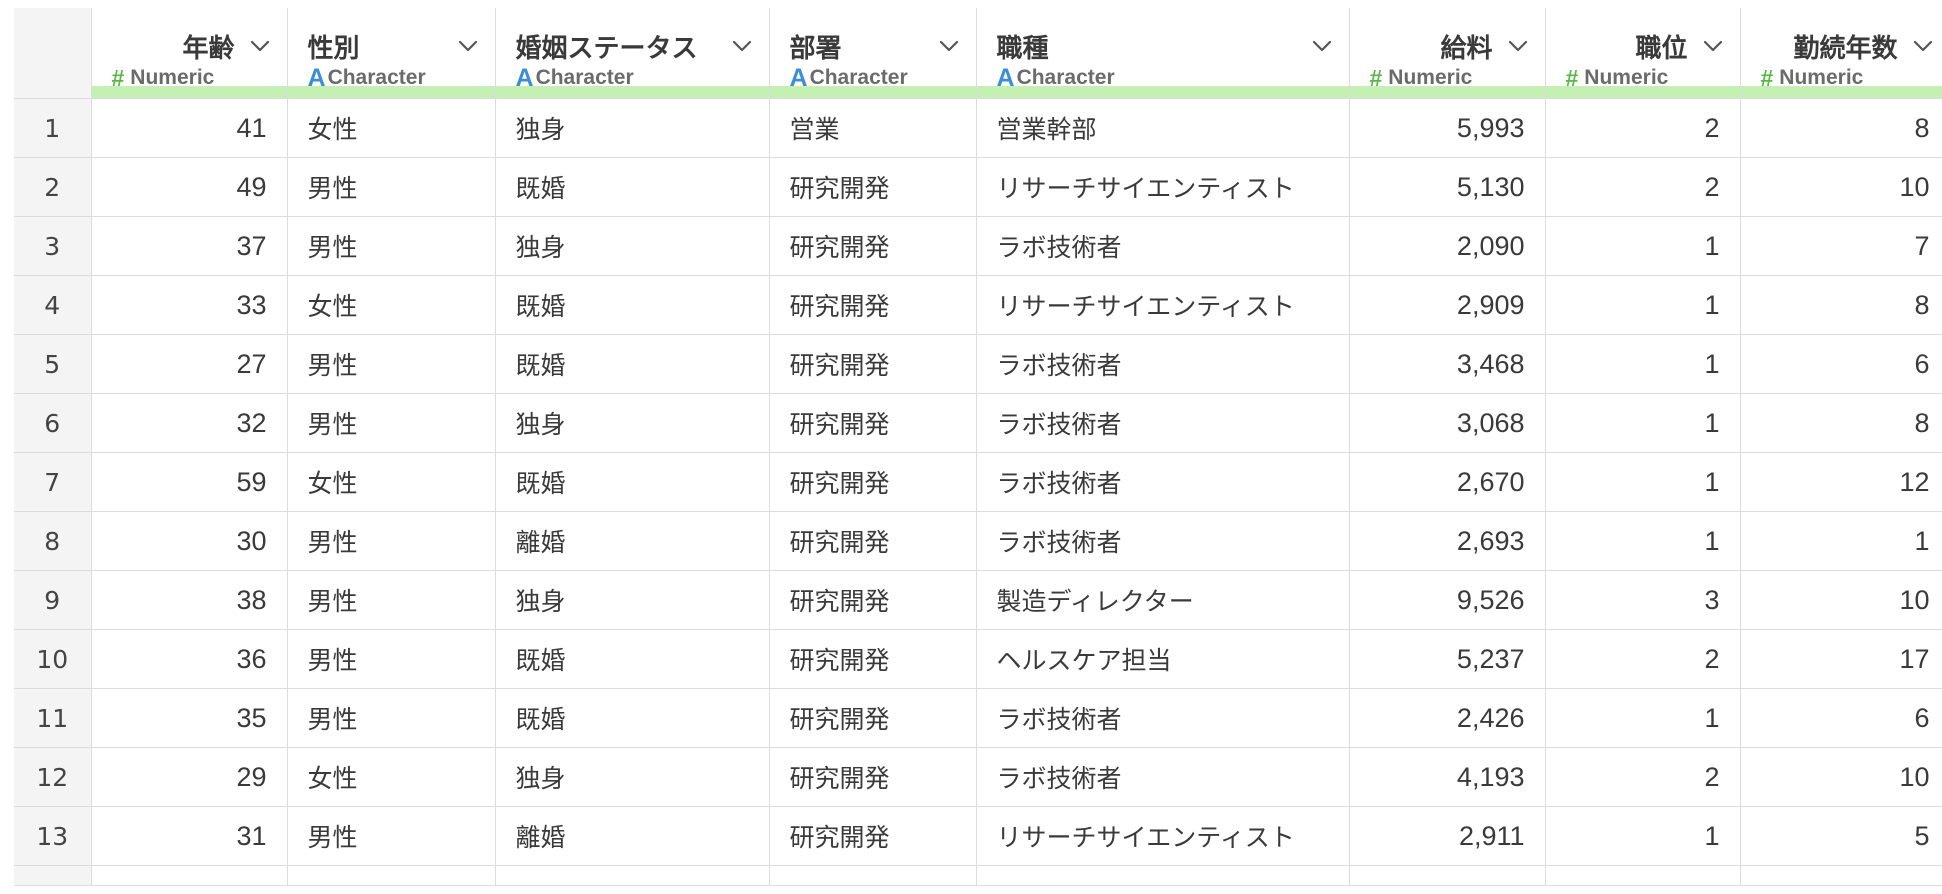 The width and height of the screenshot is (1942, 894). Describe the element at coordinates (1162, 128) in the screenshot. I see `table-cell: 営業幹部` at that location.